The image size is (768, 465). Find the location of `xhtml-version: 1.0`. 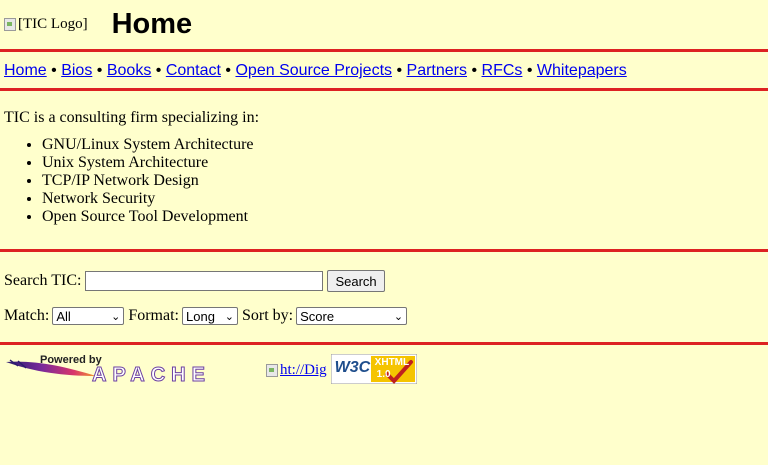

xhtml-version: 1.0 is located at coordinates (383, 374).